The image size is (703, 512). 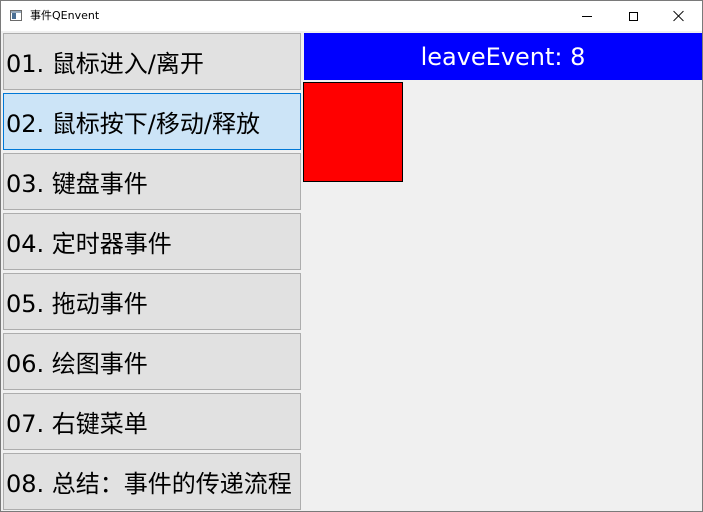 I want to click on title-bar: 事件QEnvent, so click(x=351, y=16).